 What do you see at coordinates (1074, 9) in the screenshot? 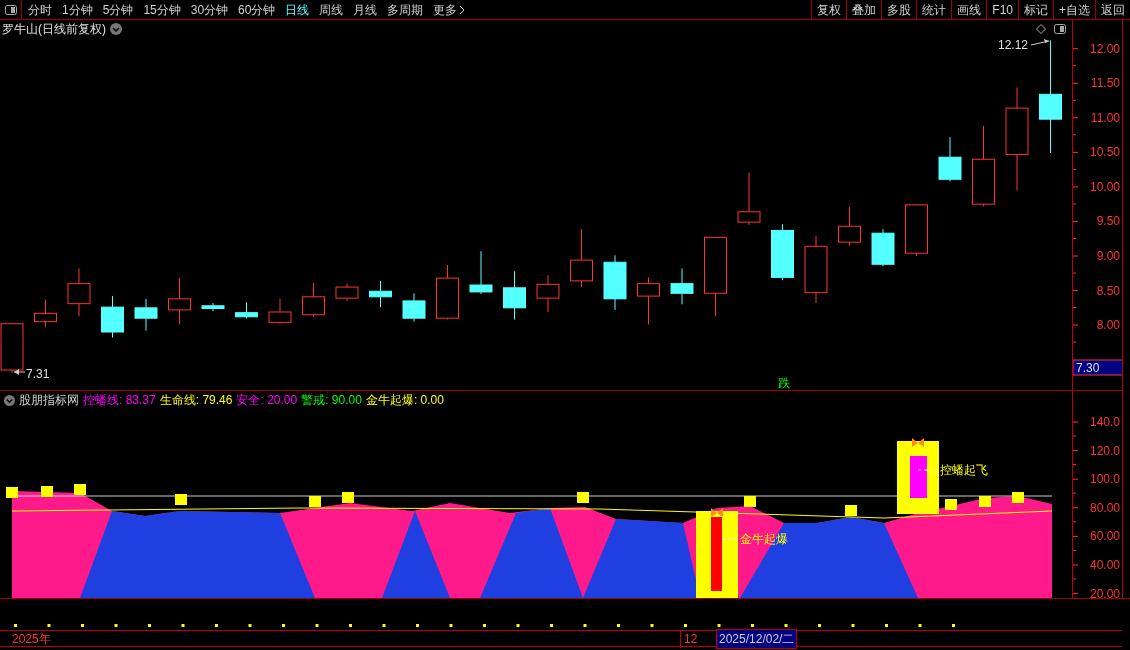
I see `toolbar-button: +自选` at bounding box center [1074, 9].